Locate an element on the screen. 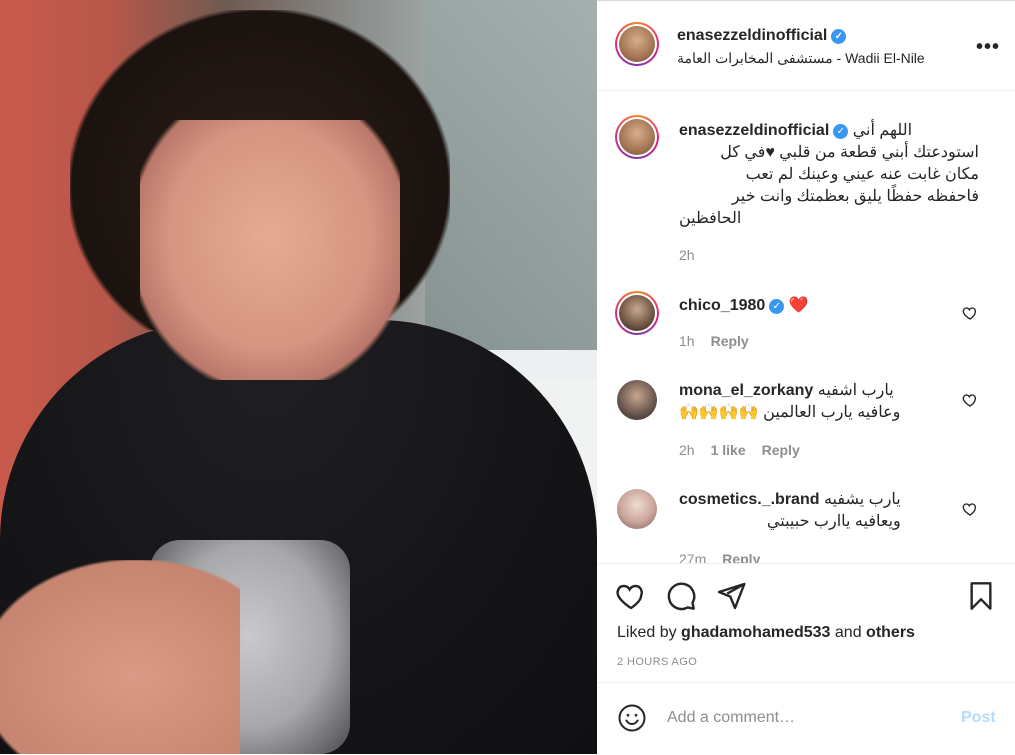  liked-by-summary: Liked by ghadamohamed533 and others is located at coordinates (766, 632).